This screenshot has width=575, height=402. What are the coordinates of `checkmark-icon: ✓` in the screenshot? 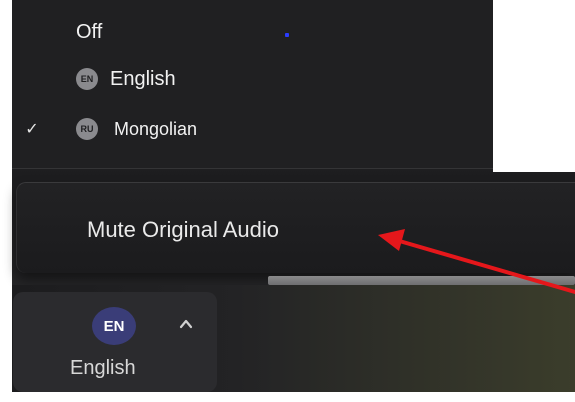 It's located at (32, 129).